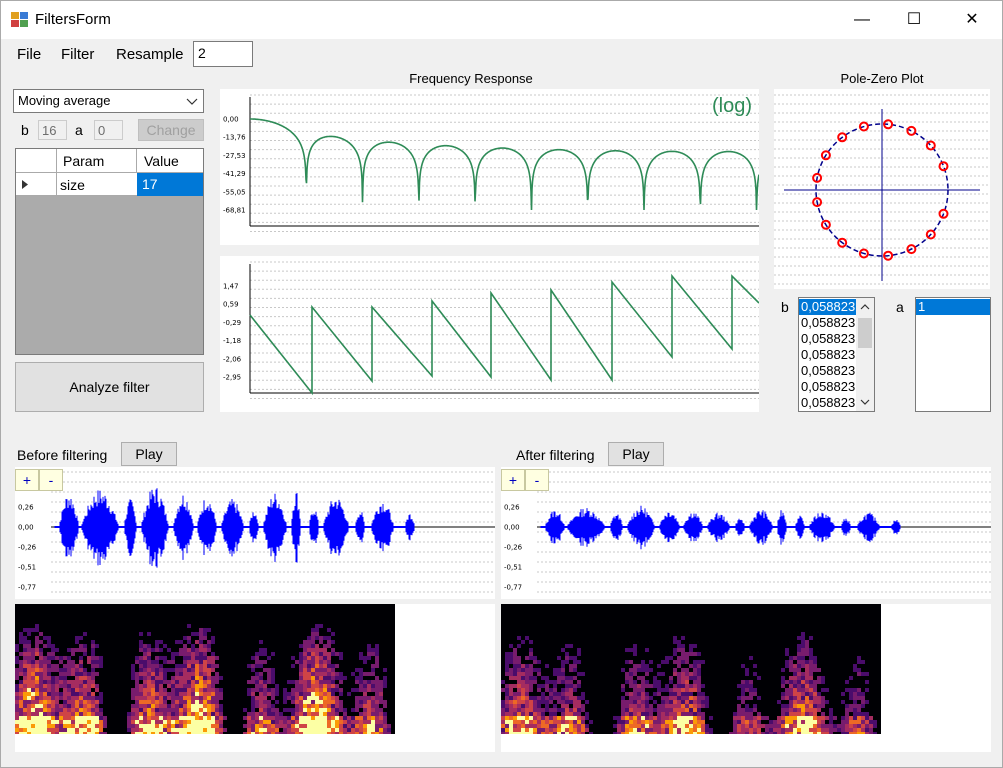 This screenshot has height=768, width=1003. I want to click on tick-label: 0,59, so click(231, 305).